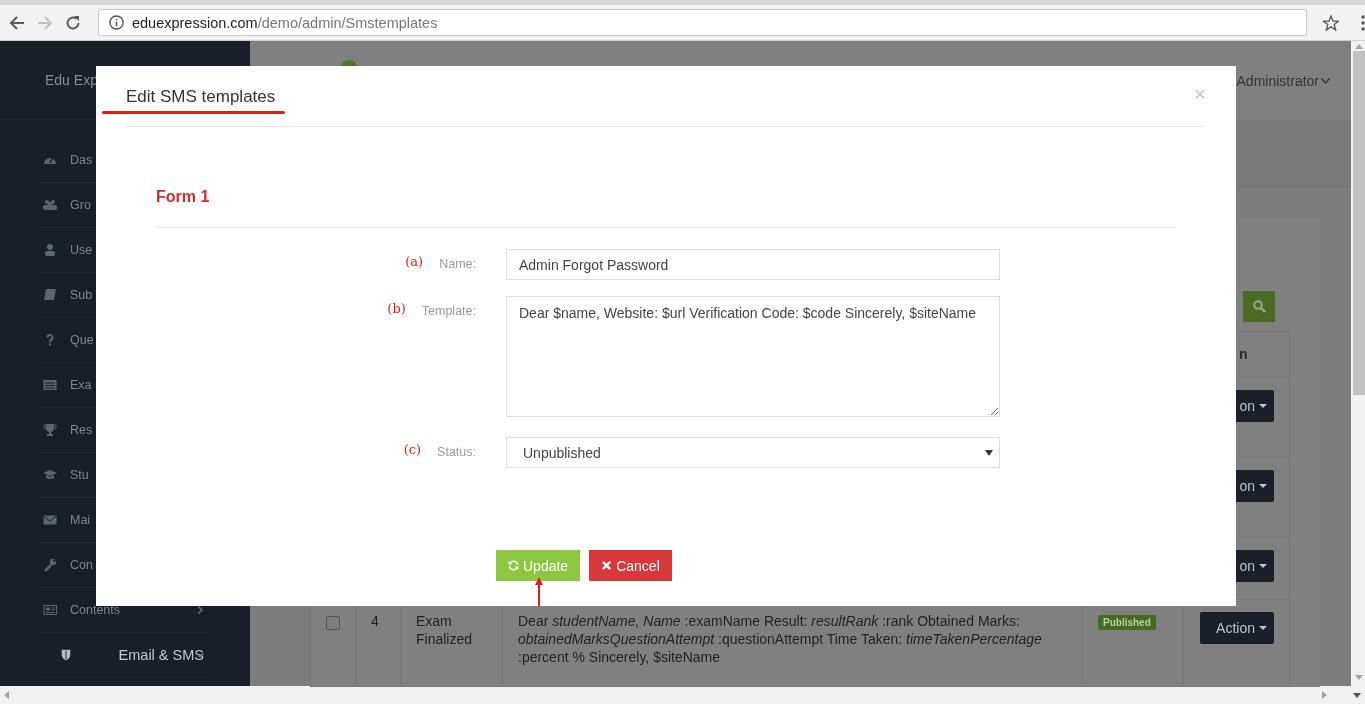 The image size is (1365, 704). I want to click on sidebar-item: Email & SMS, so click(125, 655).